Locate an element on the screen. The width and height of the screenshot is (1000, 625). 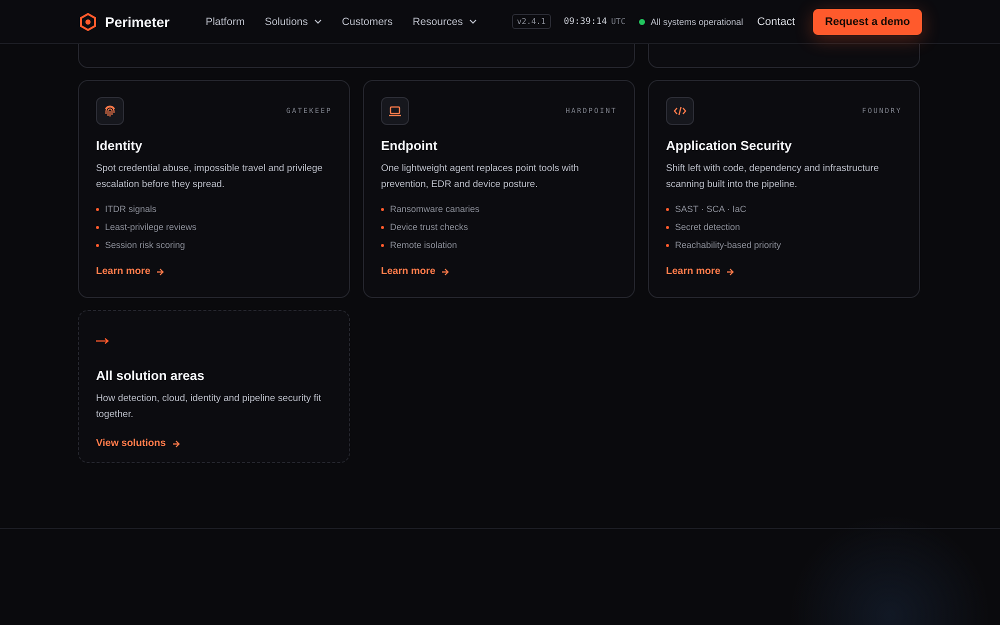
brand-name: Perimeter is located at coordinates (137, 22).